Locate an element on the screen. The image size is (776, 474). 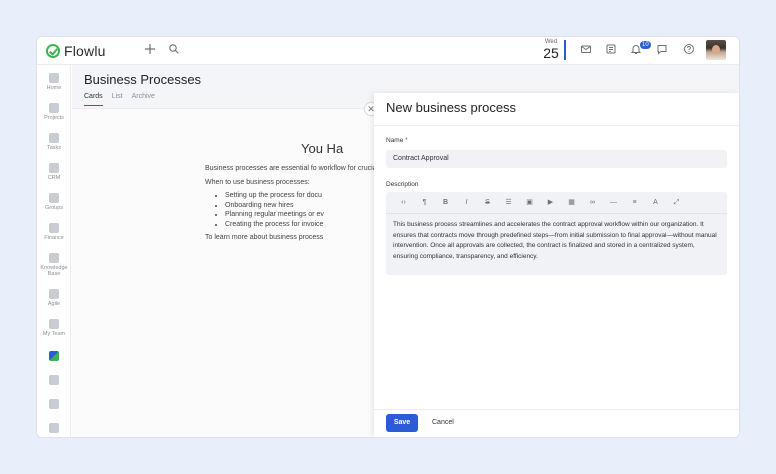
video-icon: ▶ is located at coordinates (550, 203).